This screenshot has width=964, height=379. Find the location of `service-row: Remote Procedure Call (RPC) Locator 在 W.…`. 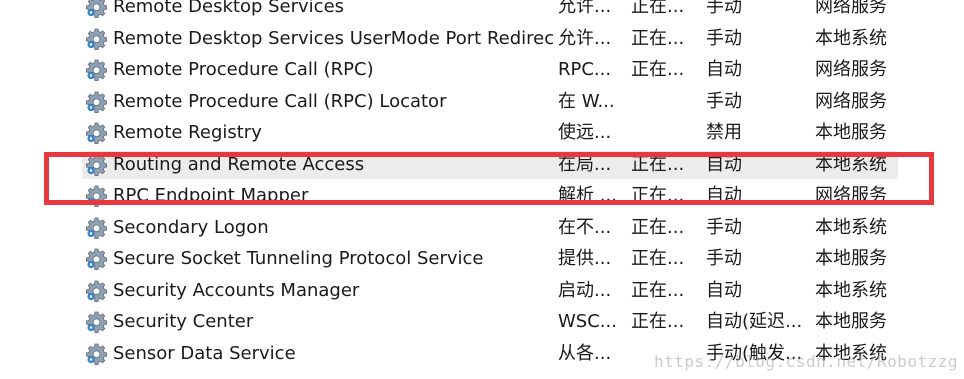

service-row: Remote Procedure Call (RPC) Locator 在 W.… is located at coordinates (482, 102).